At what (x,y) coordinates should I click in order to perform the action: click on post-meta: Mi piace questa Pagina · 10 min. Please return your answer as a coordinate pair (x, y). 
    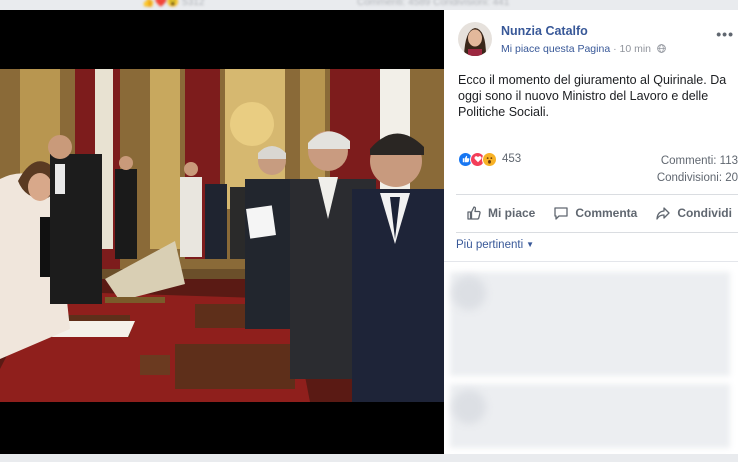
    Looking at the image, I should click on (583, 49).